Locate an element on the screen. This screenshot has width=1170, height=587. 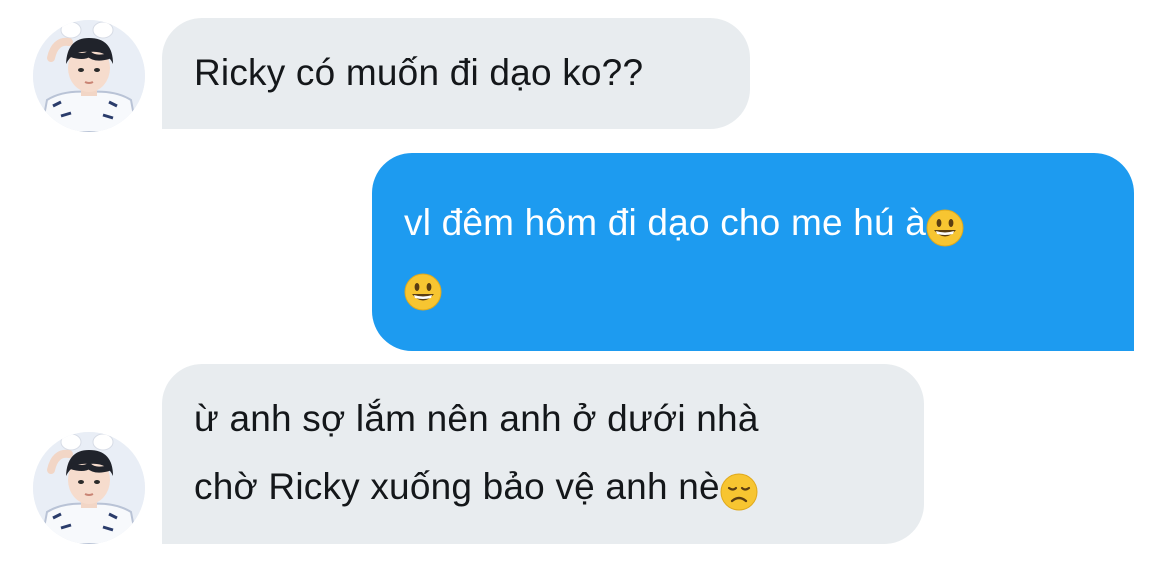
message-line: vl đêm hôm đi dạo cho me hú à is located at coordinates (769, 223).